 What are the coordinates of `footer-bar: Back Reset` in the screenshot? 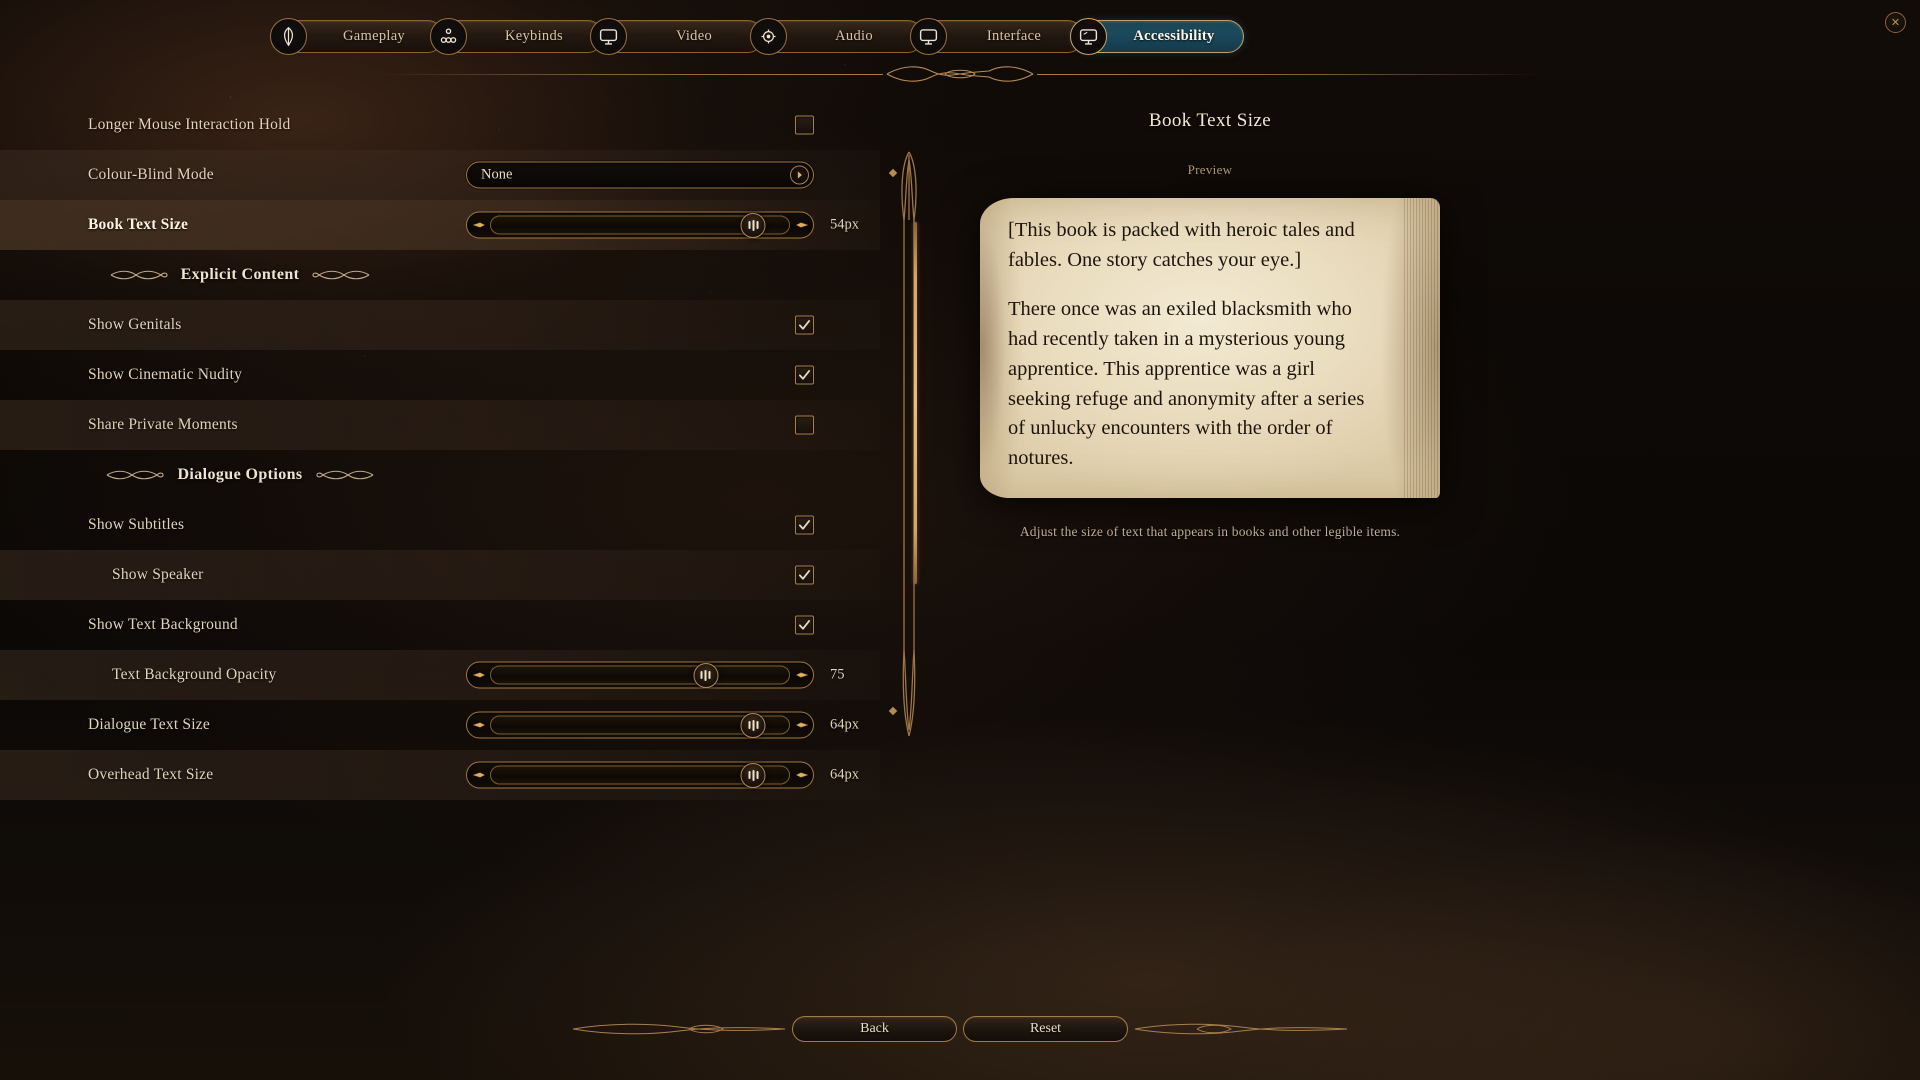 It's located at (960, 1029).